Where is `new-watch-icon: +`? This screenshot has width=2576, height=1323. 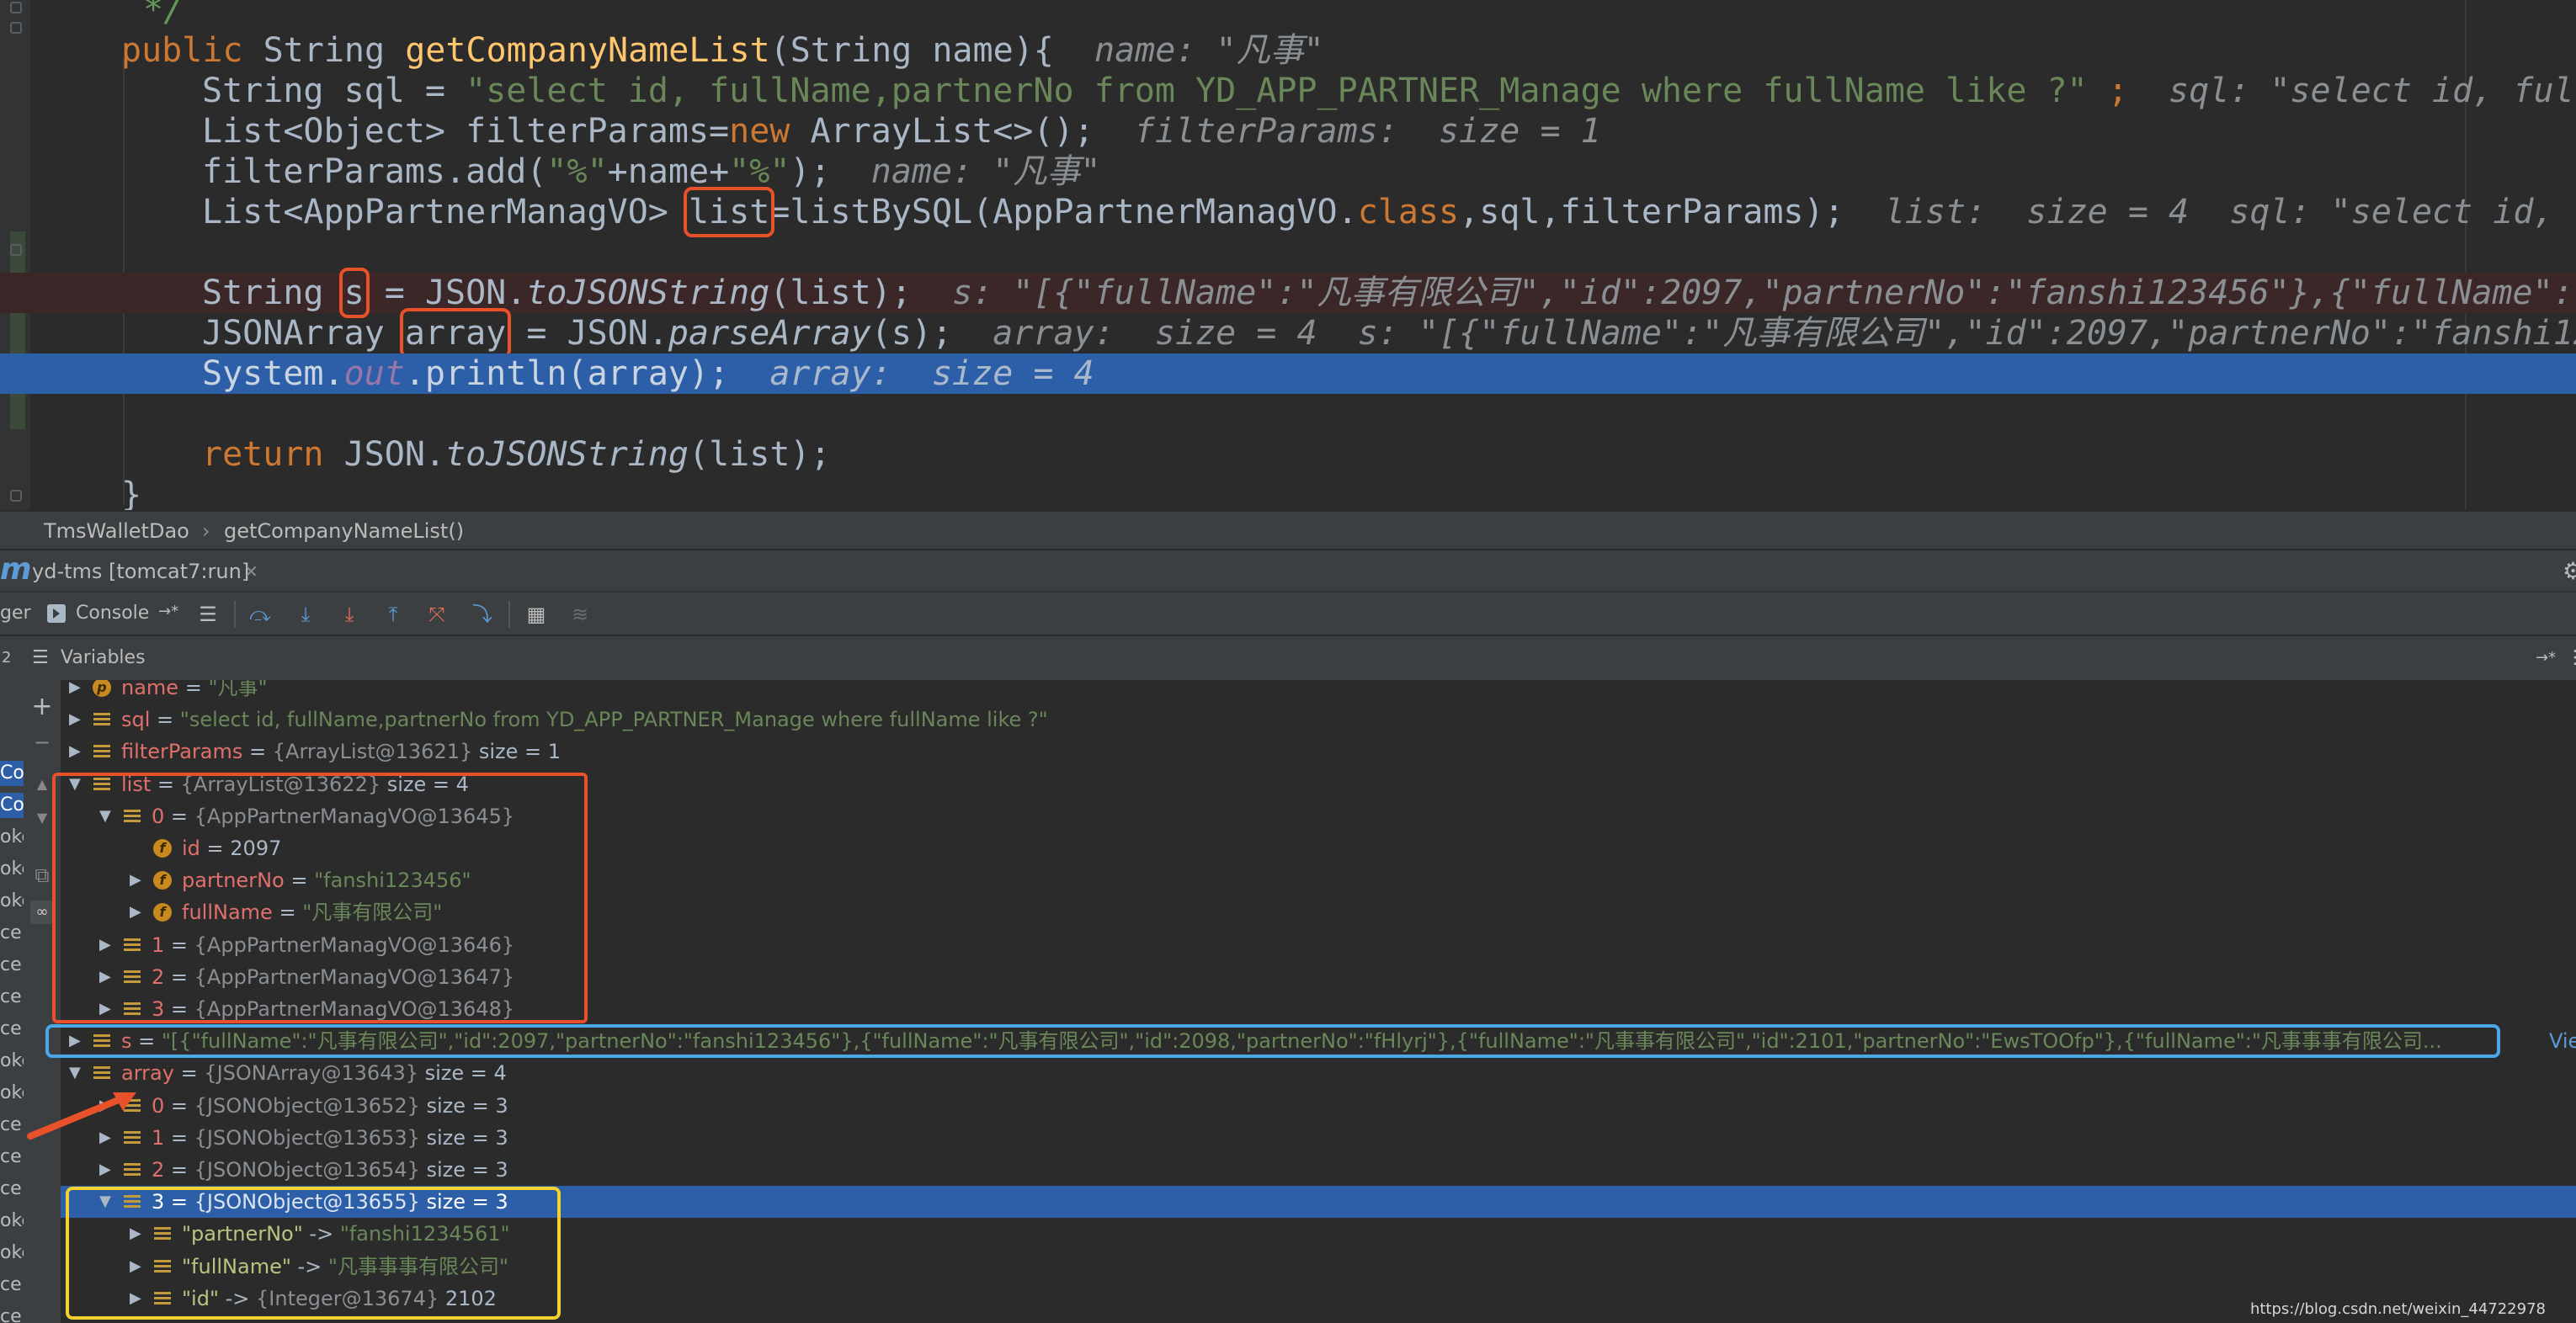 new-watch-icon: + is located at coordinates (42, 707).